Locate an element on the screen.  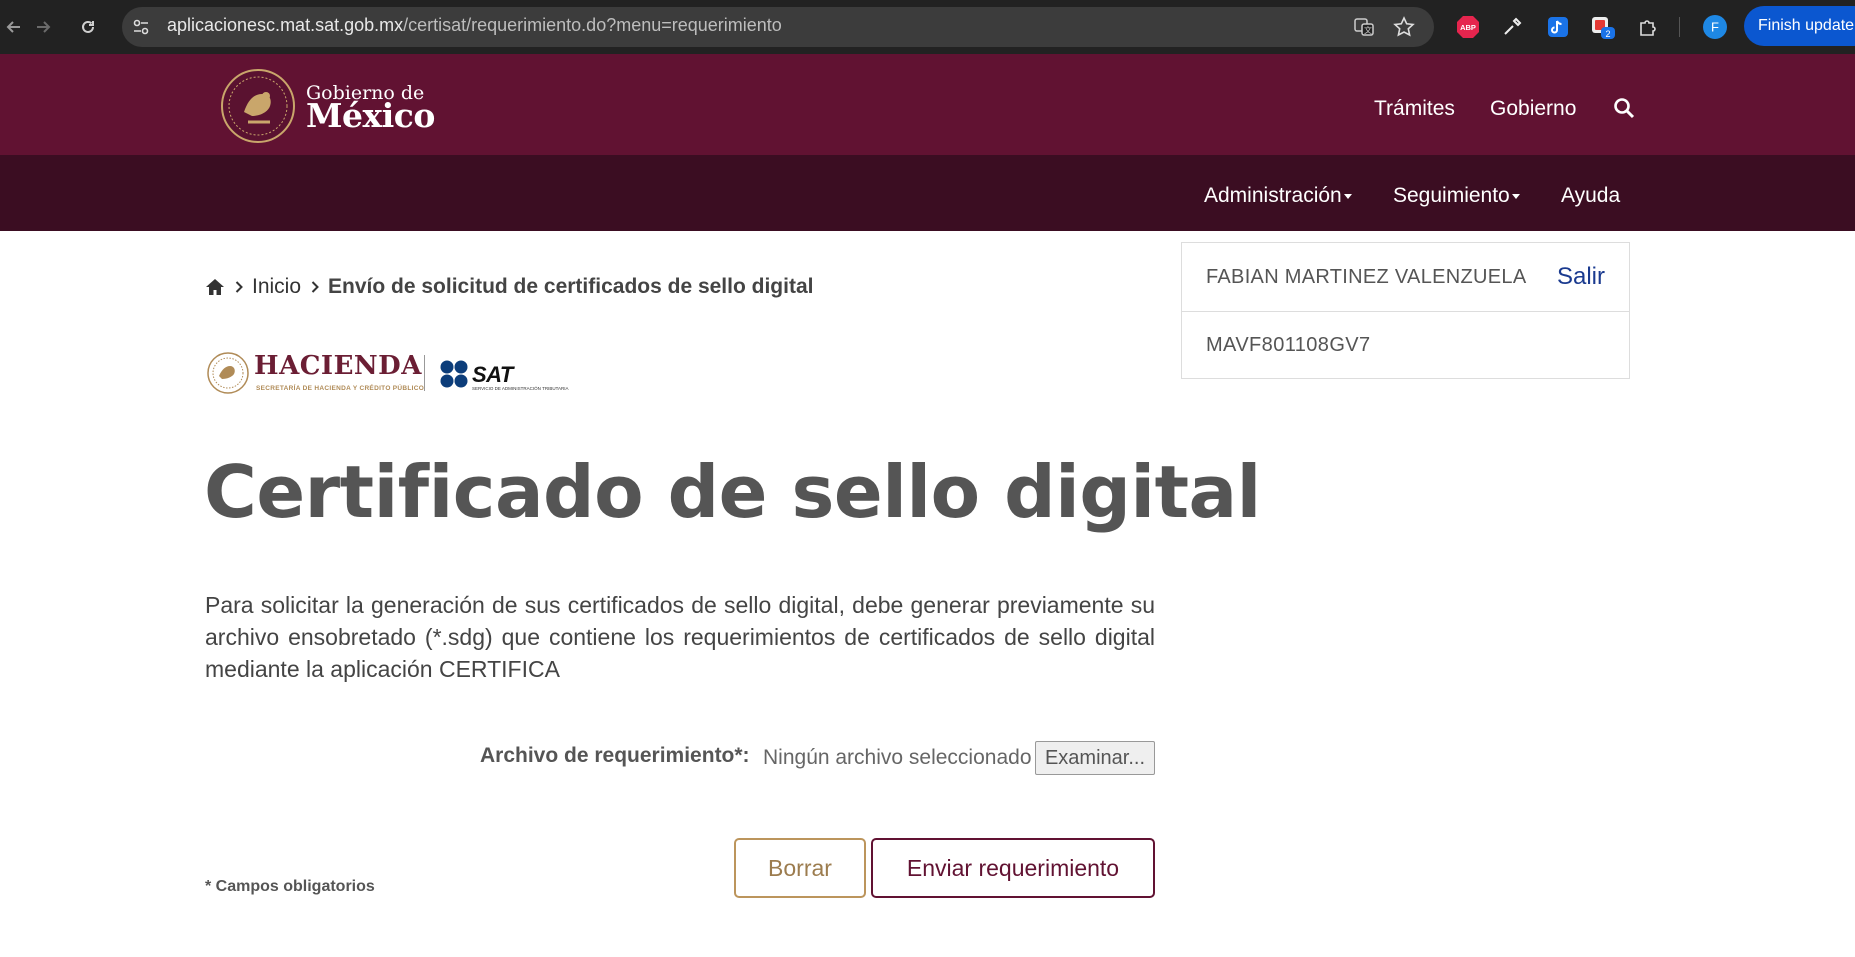
toolbar-divider is located at coordinates (1679, 27).